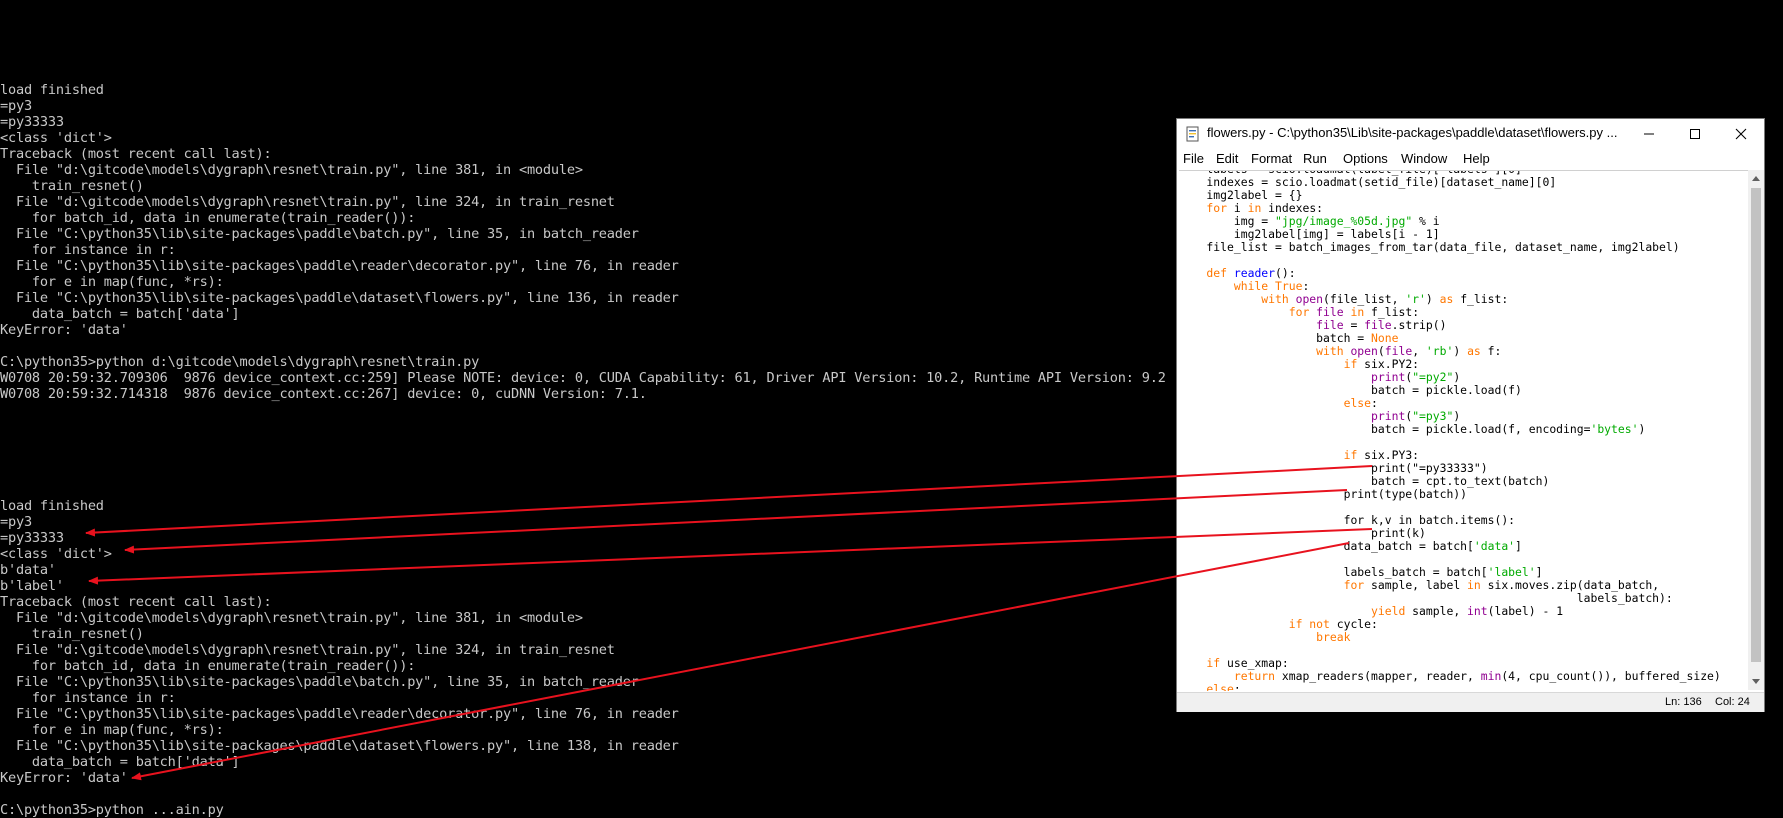  What do you see at coordinates (1193, 158) in the screenshot?
I see `menu-file: File` at bounding box center [1193, 158].